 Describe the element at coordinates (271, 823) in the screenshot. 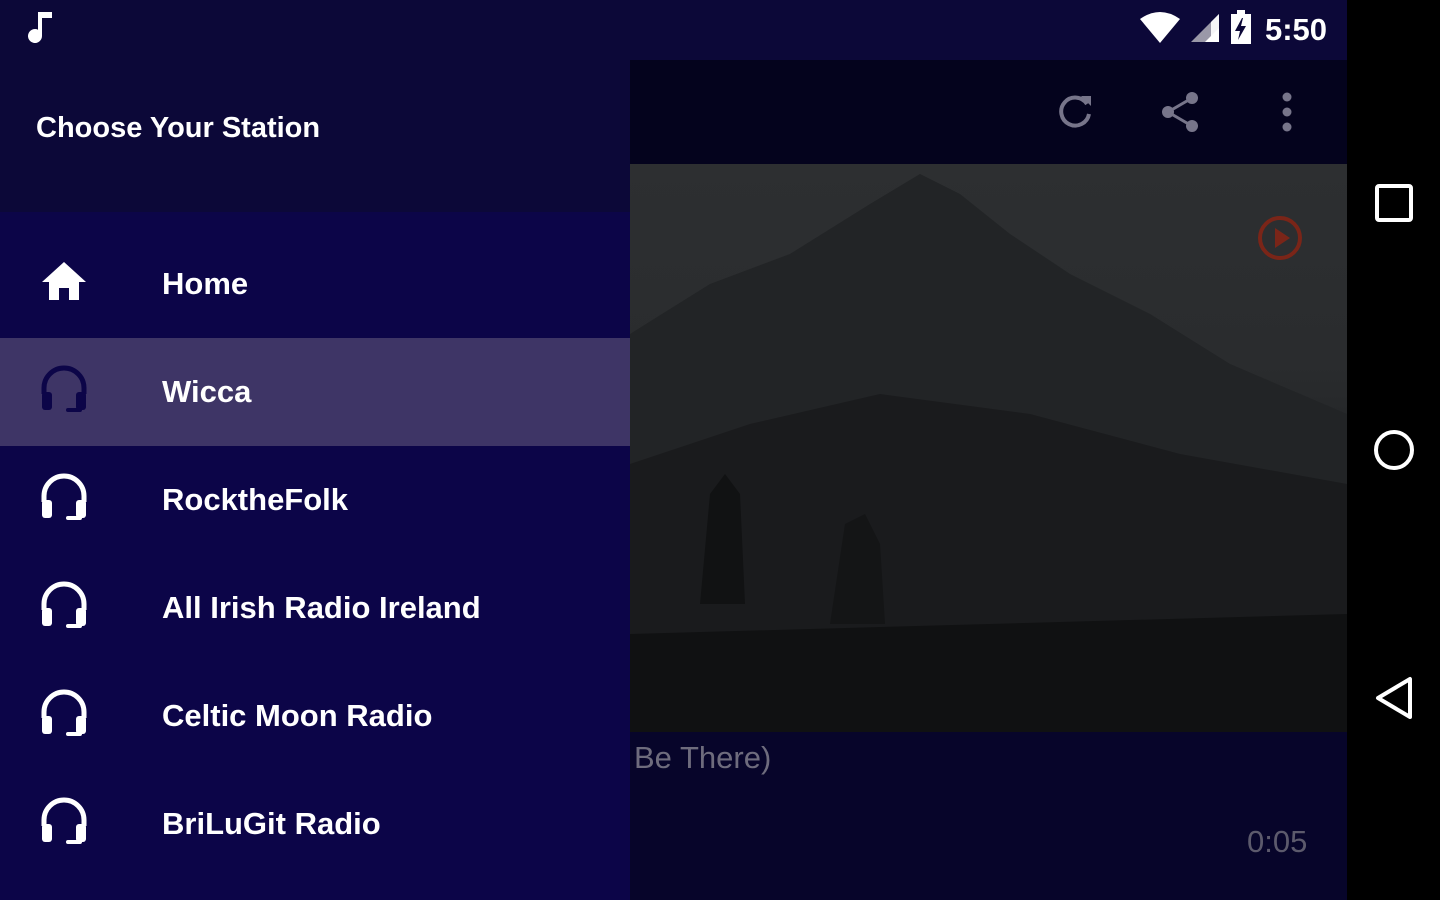

I see `drawer-item-label: BriLuGit Radio` at that location.